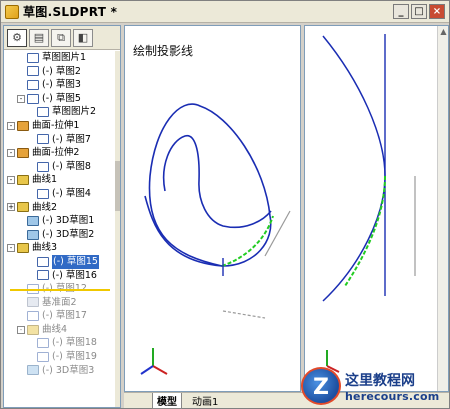  Describe the element at coordinates (277, 233) in the screenshot. I see `reference-line` at that location.